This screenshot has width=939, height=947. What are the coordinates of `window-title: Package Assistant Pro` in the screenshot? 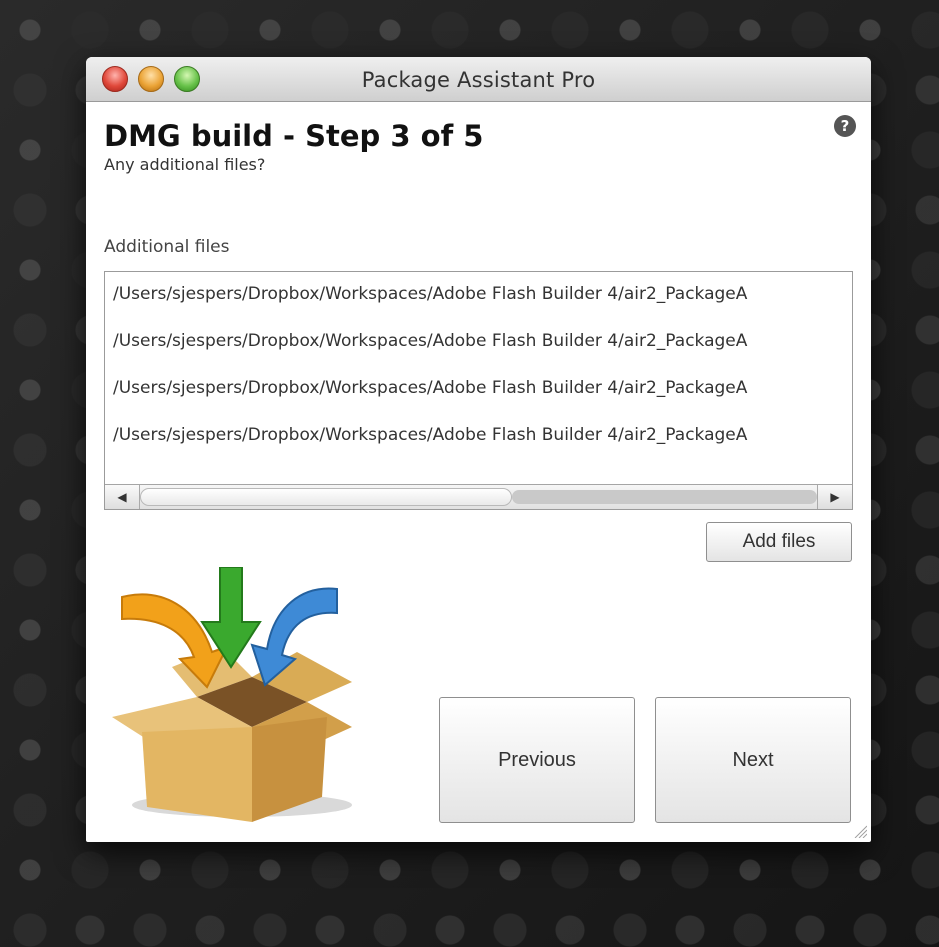 It's located at (478, 80).